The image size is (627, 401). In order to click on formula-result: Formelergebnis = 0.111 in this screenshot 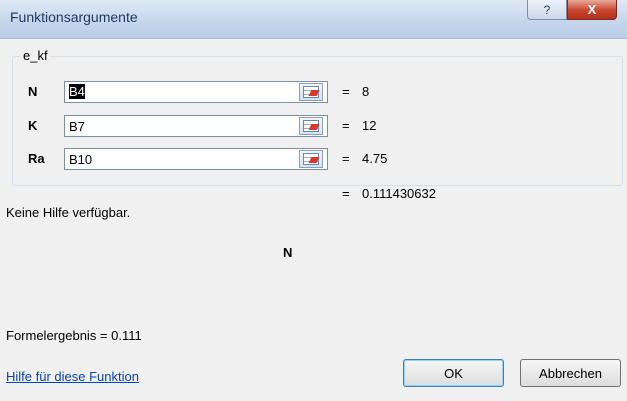, I will do `click(74, 335)`.